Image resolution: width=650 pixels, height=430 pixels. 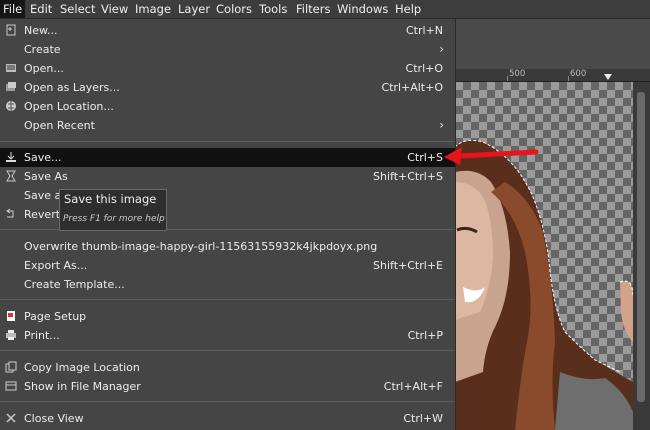 I want to click on menu-tools: Tools, so click(x=273, y=9).